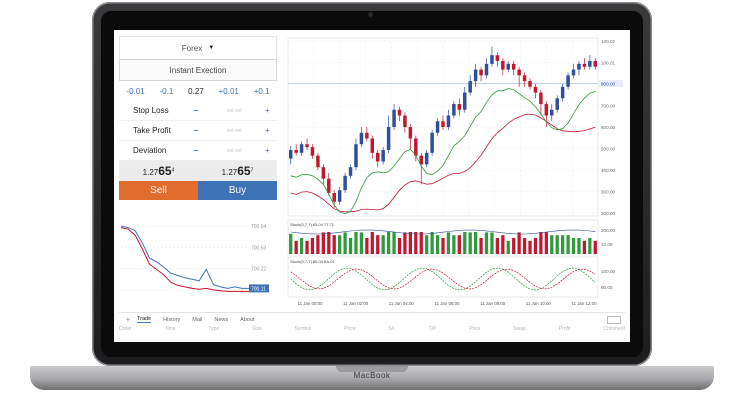  Describe the element at coordinates (584, 303) in the screenshot. I see `time-tick-label: 11 Jan 12:00` at that location.